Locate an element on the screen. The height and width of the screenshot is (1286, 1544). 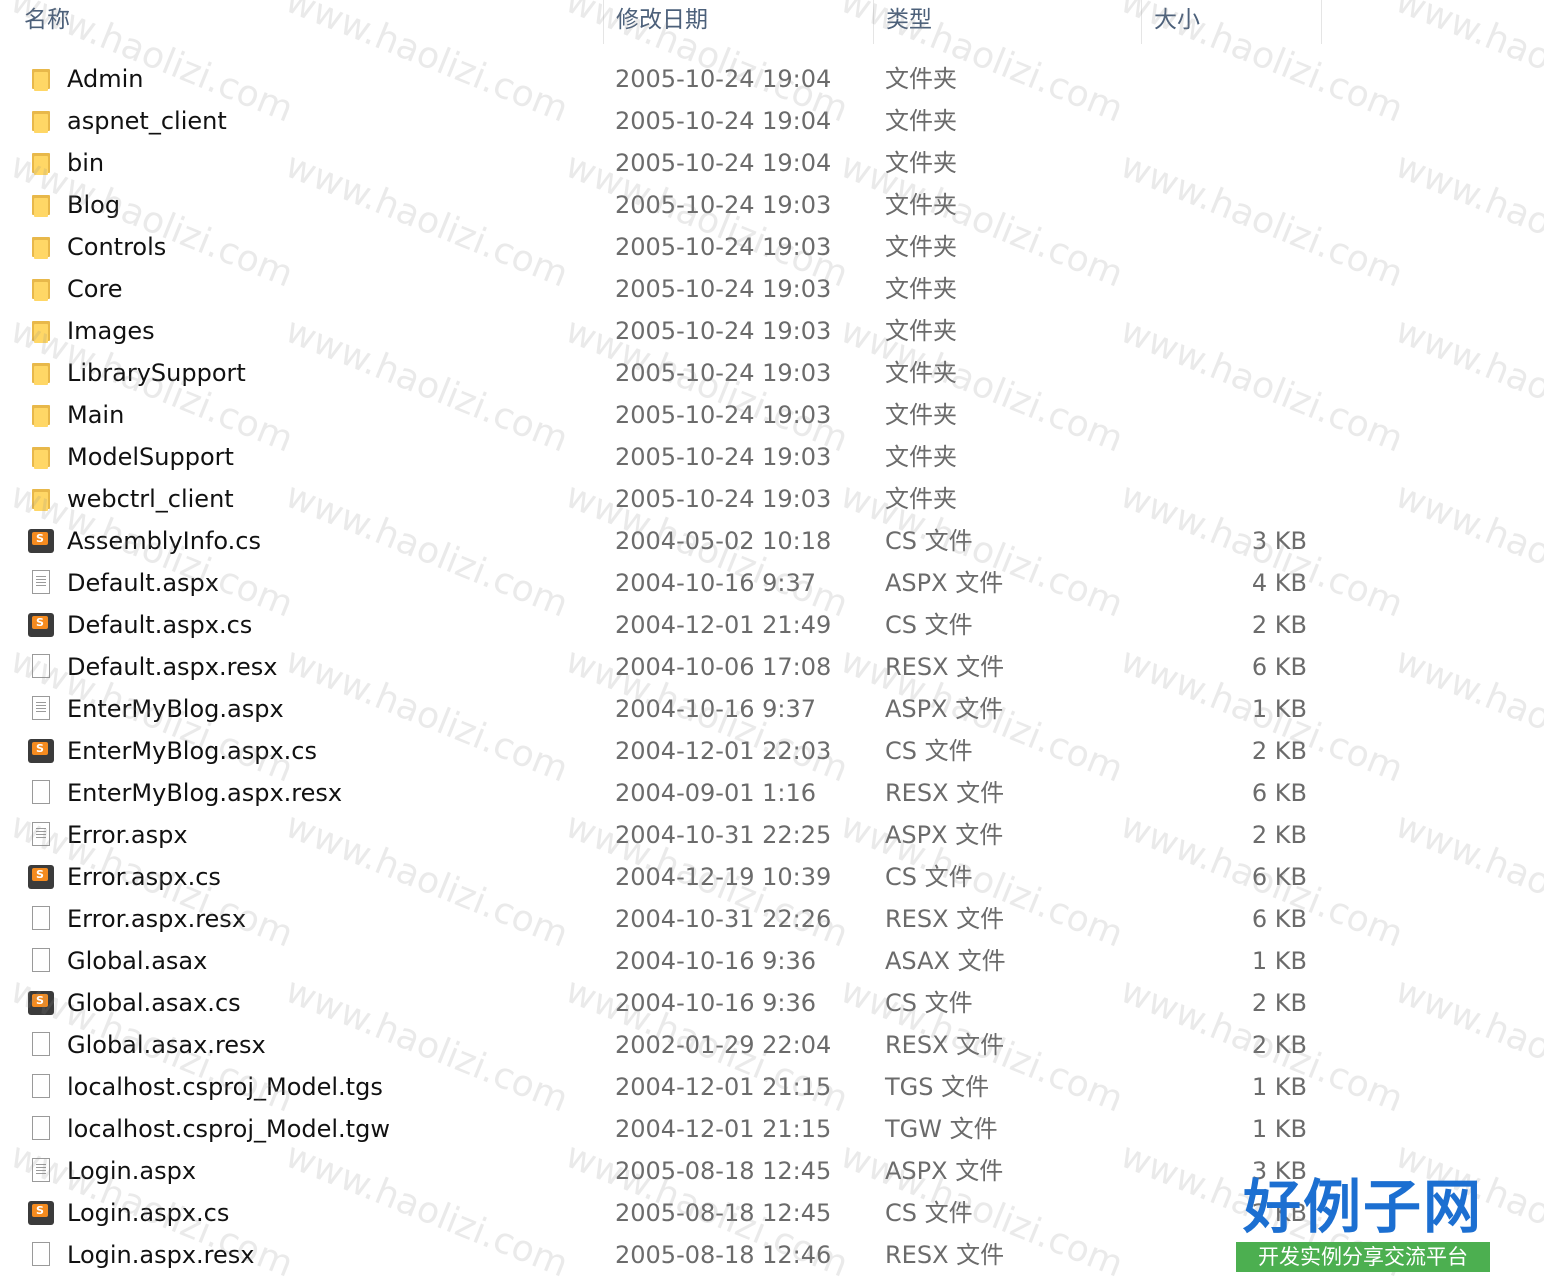
site-logo: 好例子网 开发实例分享交流平台 is located at coordinates (1363, 1226).